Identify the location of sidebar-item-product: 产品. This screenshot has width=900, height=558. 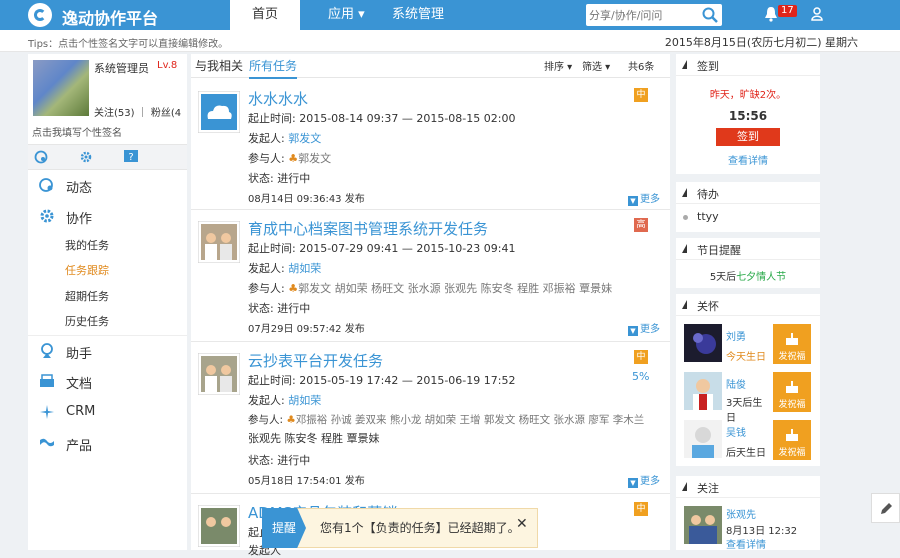
(107, 443).